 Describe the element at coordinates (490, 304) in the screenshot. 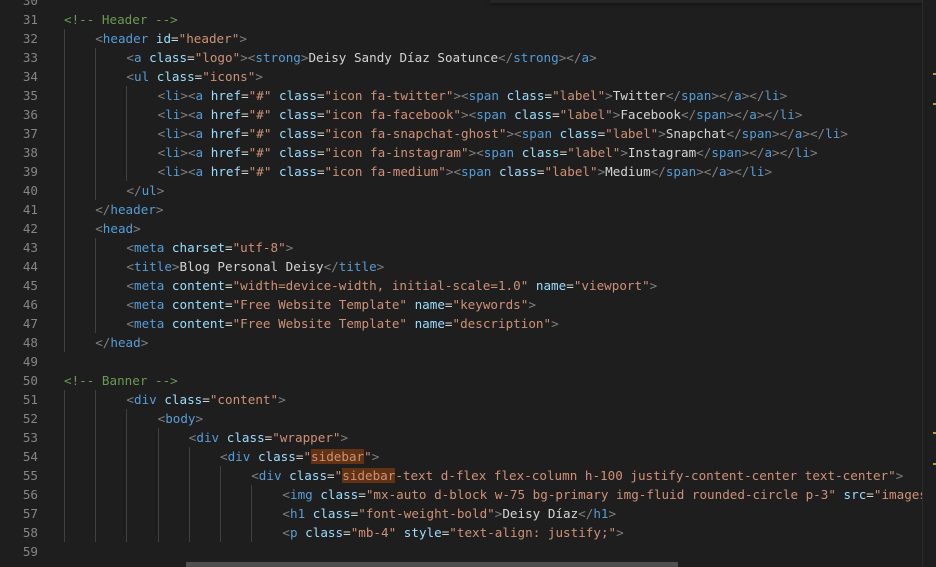

I see `code-token: "keywords"` at that location.